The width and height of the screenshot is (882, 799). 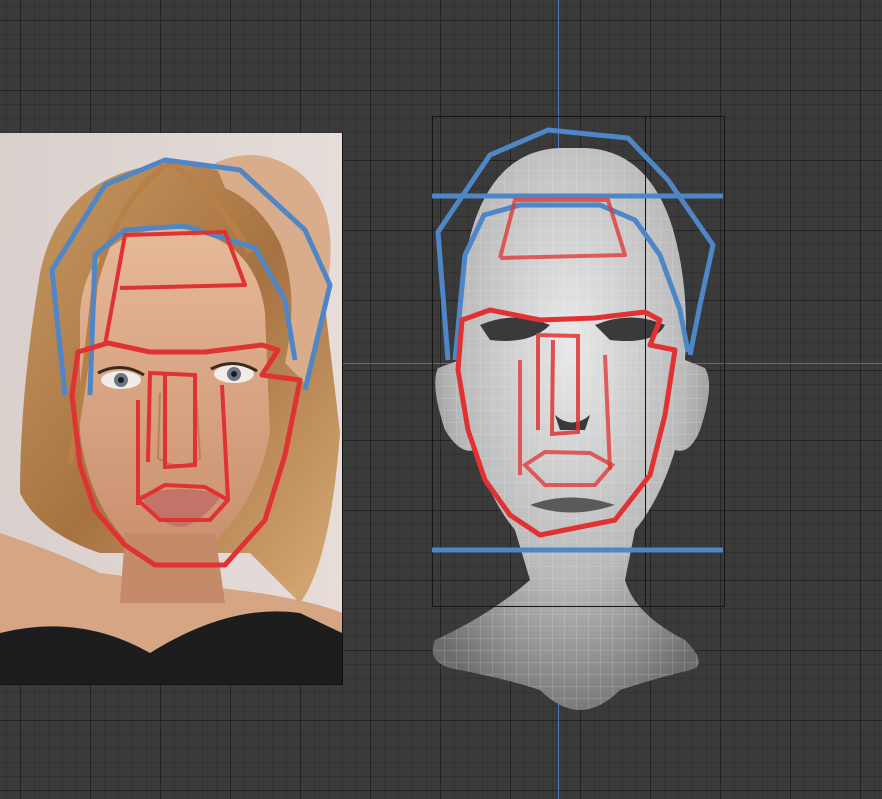 What do you see at coordinates (645, 360) in the screenshot?
I see `model-bounding-box-divider` at bounding box center [645, 360].